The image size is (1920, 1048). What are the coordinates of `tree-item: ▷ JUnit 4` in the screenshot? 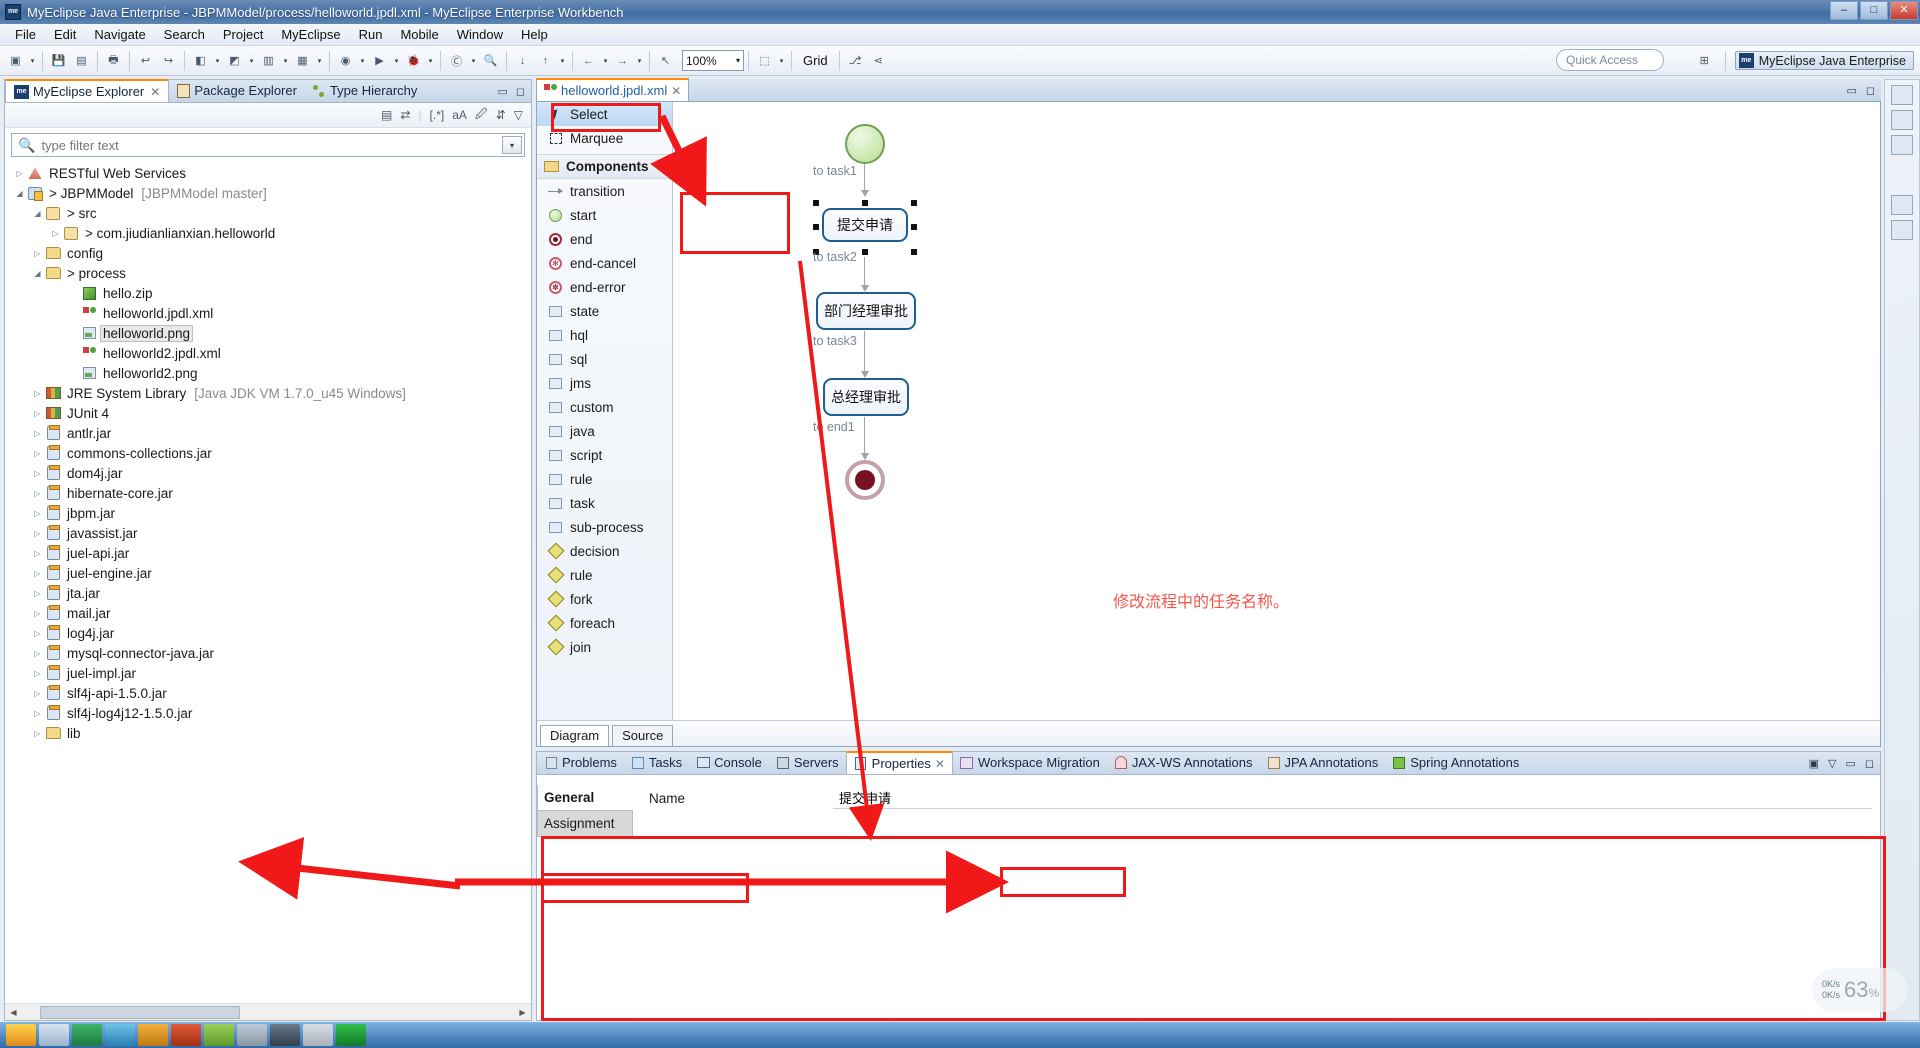 It's located at (268, 413).